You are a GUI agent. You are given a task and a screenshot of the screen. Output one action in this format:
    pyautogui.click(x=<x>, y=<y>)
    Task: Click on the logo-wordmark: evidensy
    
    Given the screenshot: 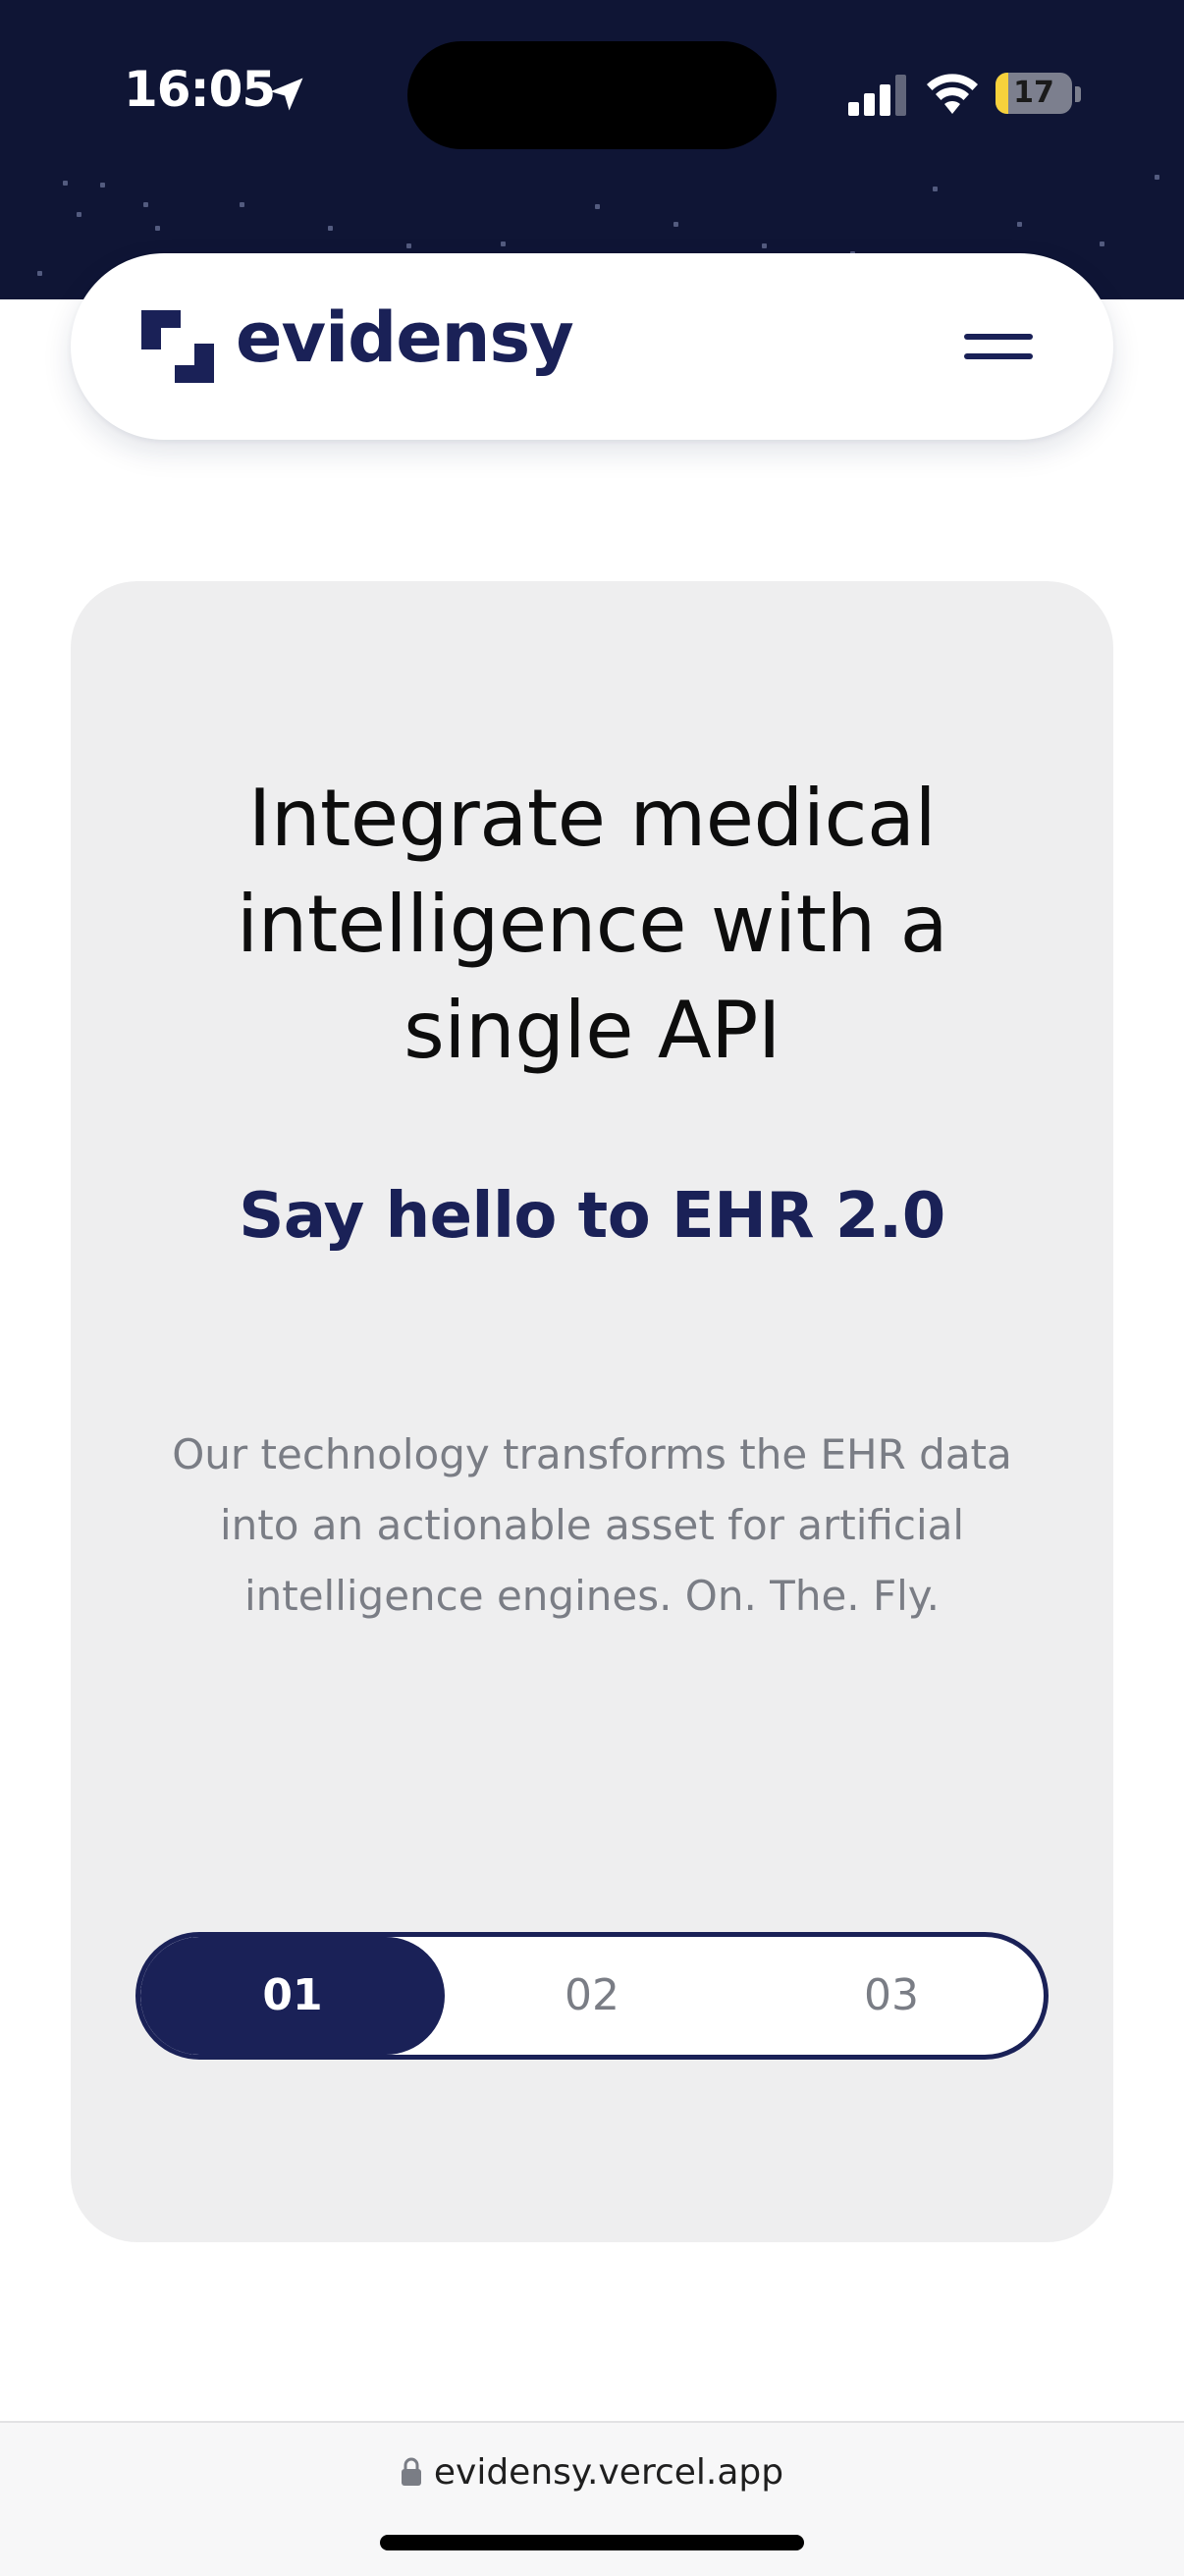 What is the action you would take?
    pyautogui.click(x=405, y=337)
    